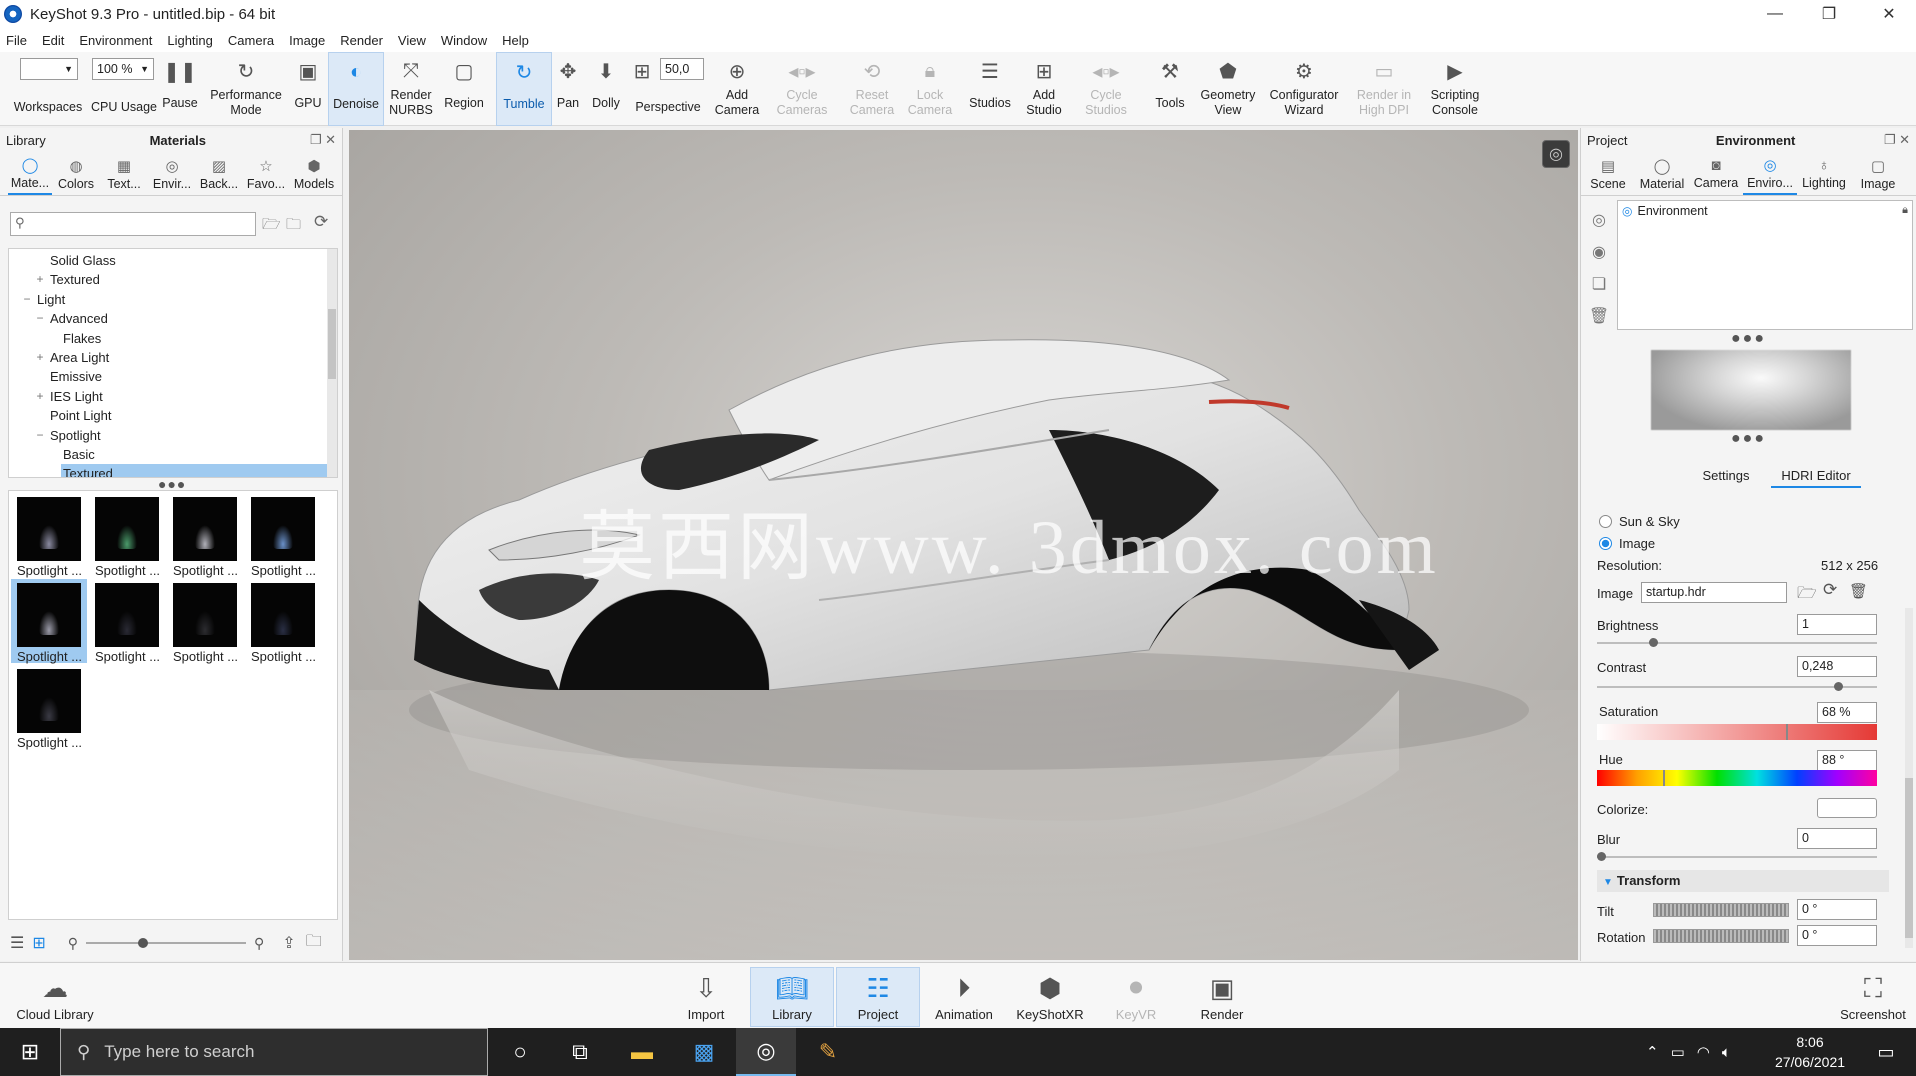  What do you see at coordinates (704, 1052) in the screenshot?
I see `photos-app-icon: ▩` at bounding box center [704, 1052].